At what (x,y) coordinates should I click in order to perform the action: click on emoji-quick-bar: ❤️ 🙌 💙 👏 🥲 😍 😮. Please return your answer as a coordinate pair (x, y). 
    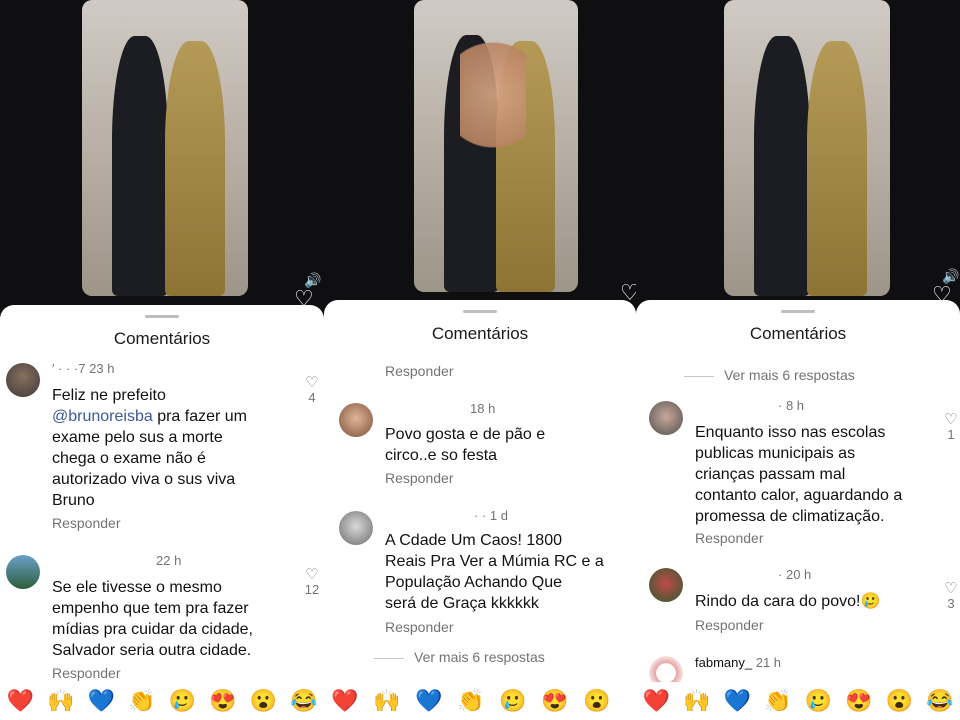
    Looking at the image, I should click on (480, 701).